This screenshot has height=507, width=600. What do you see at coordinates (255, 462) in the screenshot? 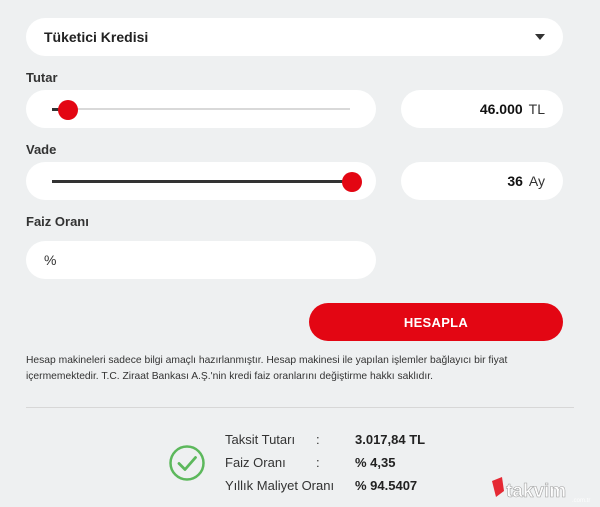
I see `result-label: Faiz Oranı` at bounding box center [255, 462].